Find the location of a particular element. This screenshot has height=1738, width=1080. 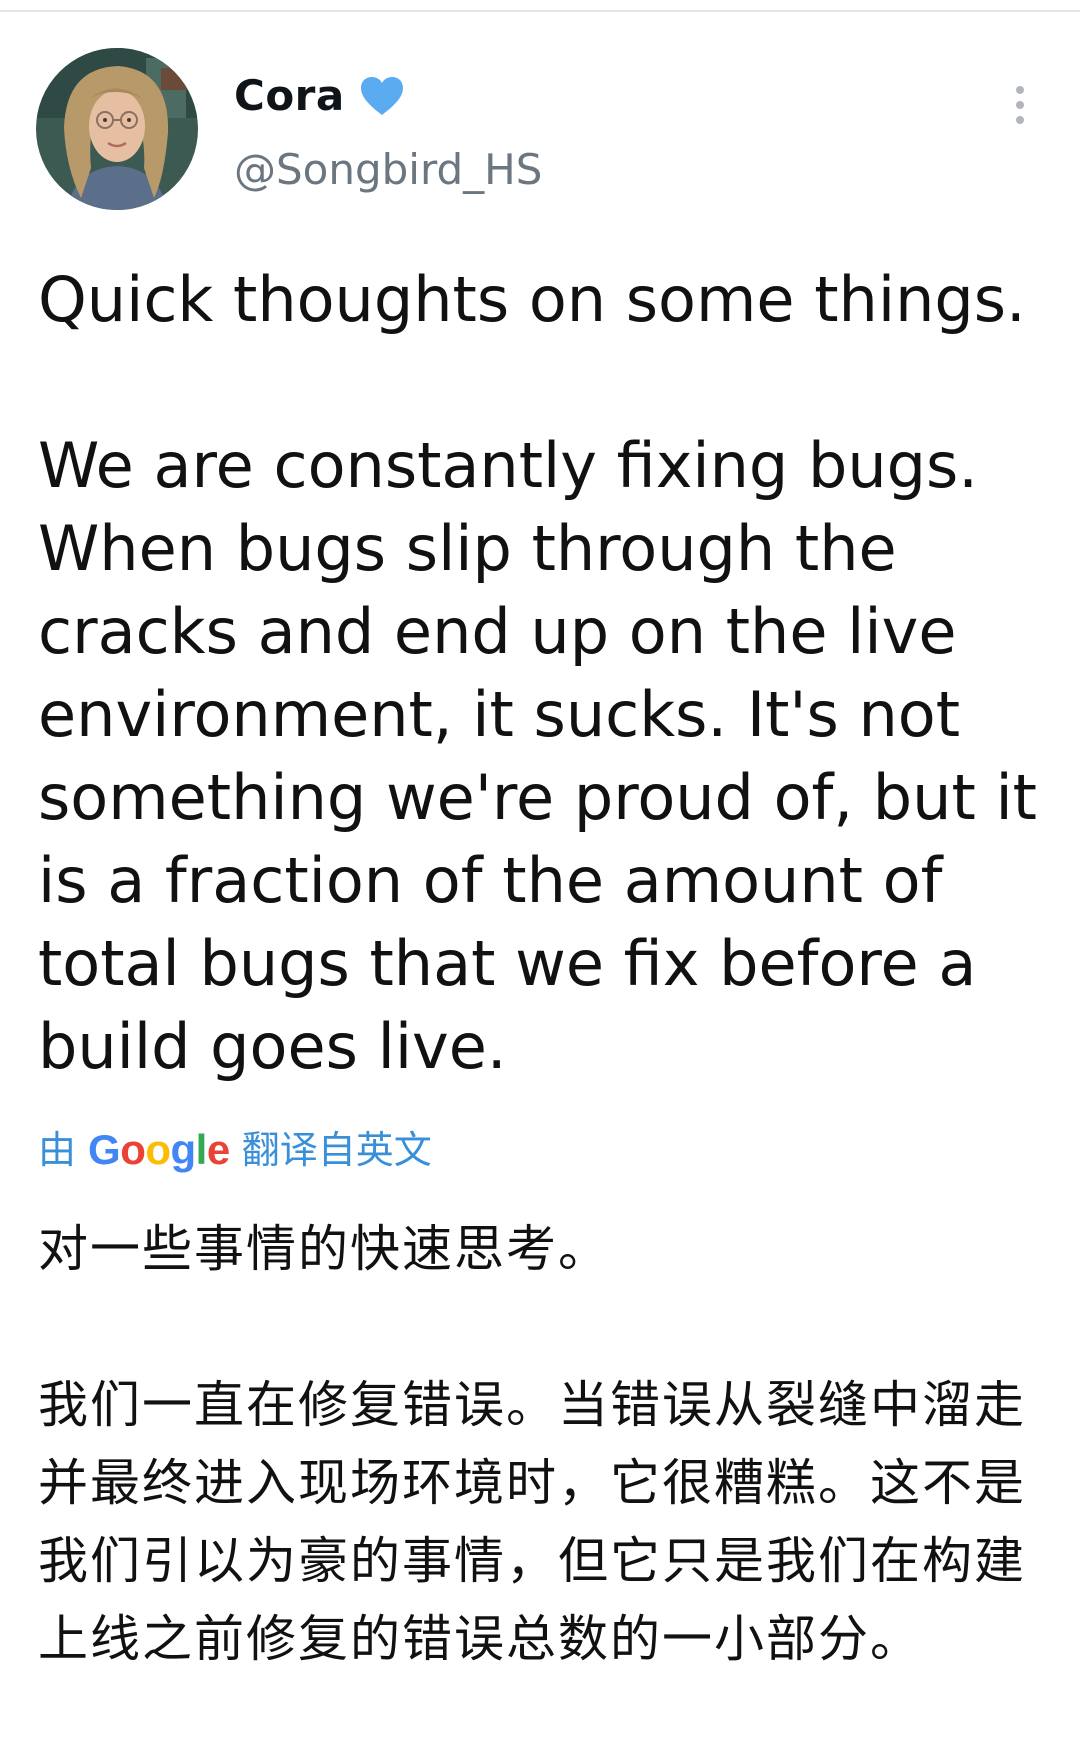

translation-attribution: 由 Google 翻译自英文 is located at coordinates (235, 1150).